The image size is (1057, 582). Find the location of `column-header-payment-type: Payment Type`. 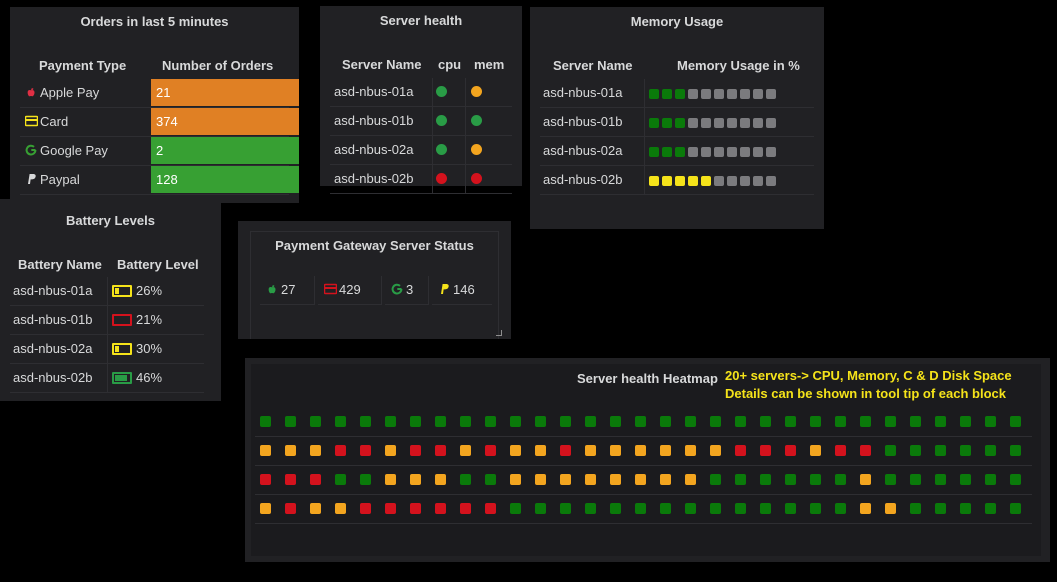

column-header-payment-type: Payment Type is located at coordinates (82, 65).